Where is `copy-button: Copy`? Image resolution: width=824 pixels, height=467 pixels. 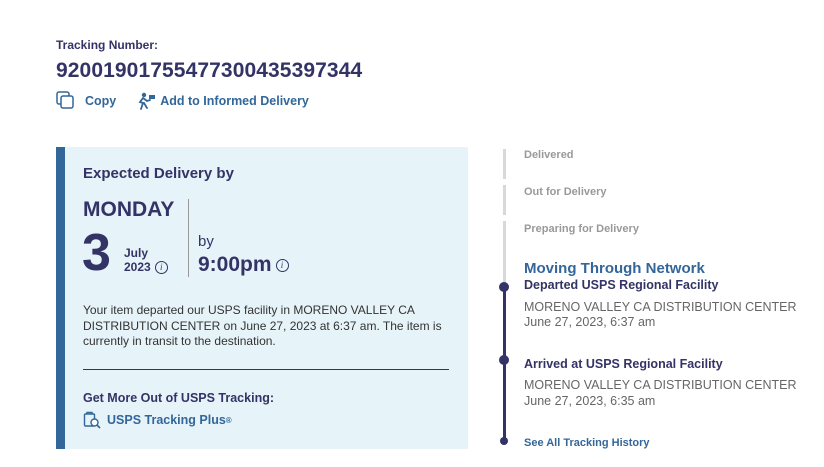 copy-button: Copy is located at coordinates (86, 100).